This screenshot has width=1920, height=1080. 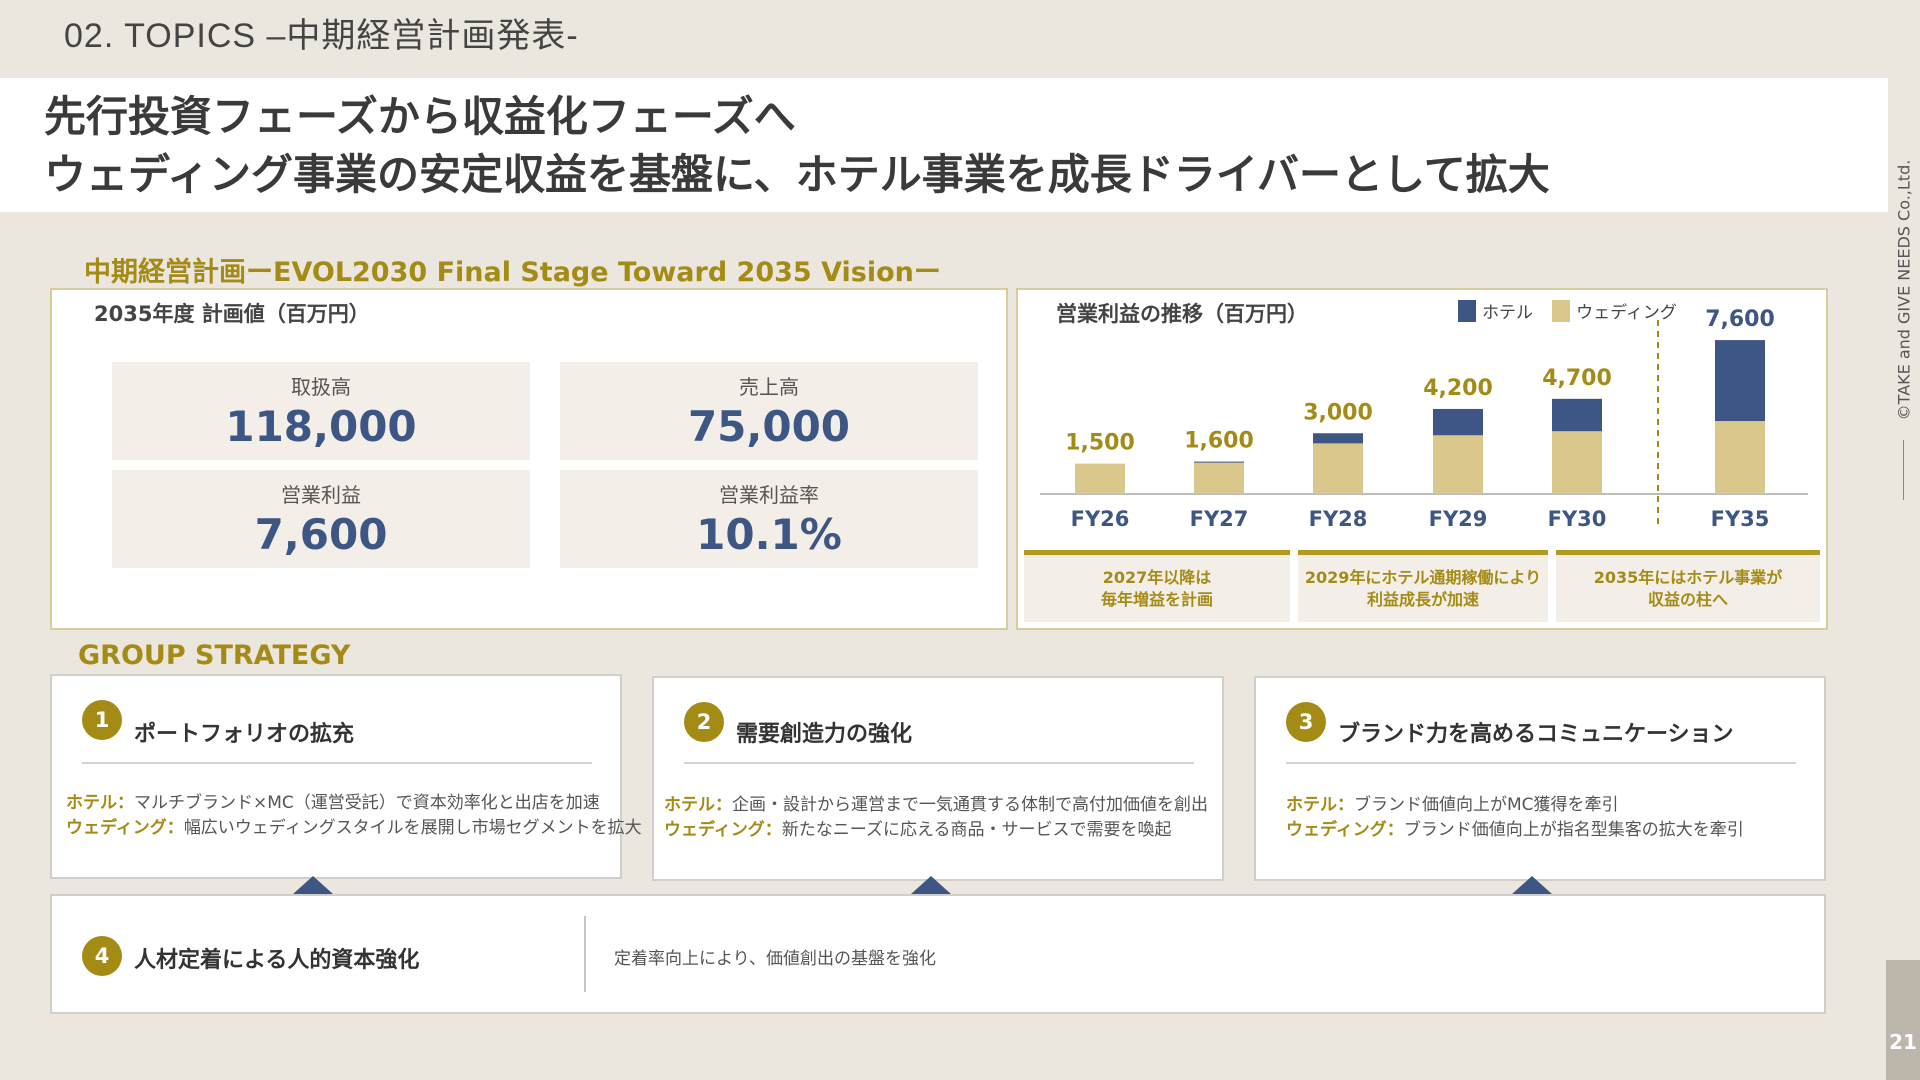 What do you see at coordinates (704, 722) in the screenshot?
I see `strategy-number-badge: 2` at bounding box center [704, 722].